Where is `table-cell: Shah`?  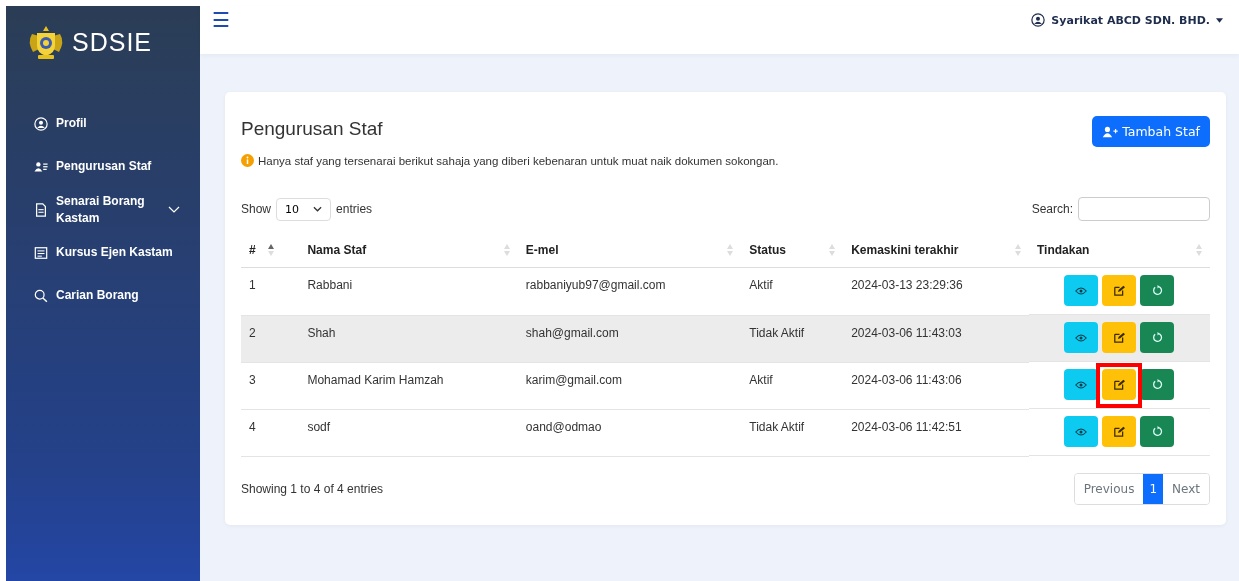 table-cell: Shah is located at coordinates (408, 338).